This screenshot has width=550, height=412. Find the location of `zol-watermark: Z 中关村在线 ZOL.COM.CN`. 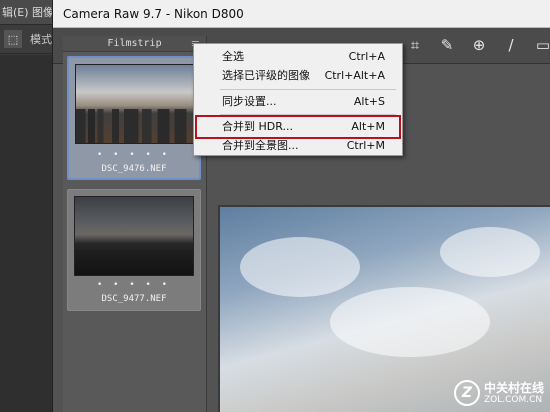

zol-watermark: Z 中关村在线 ZOL.COM.CN is located at coordinates (498, 393).